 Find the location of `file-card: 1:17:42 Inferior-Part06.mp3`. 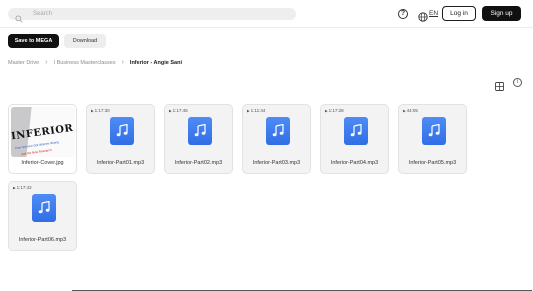

file-card: 1:17:42 Inferior-Part06.mp3 is located at coordinates (42, 216).